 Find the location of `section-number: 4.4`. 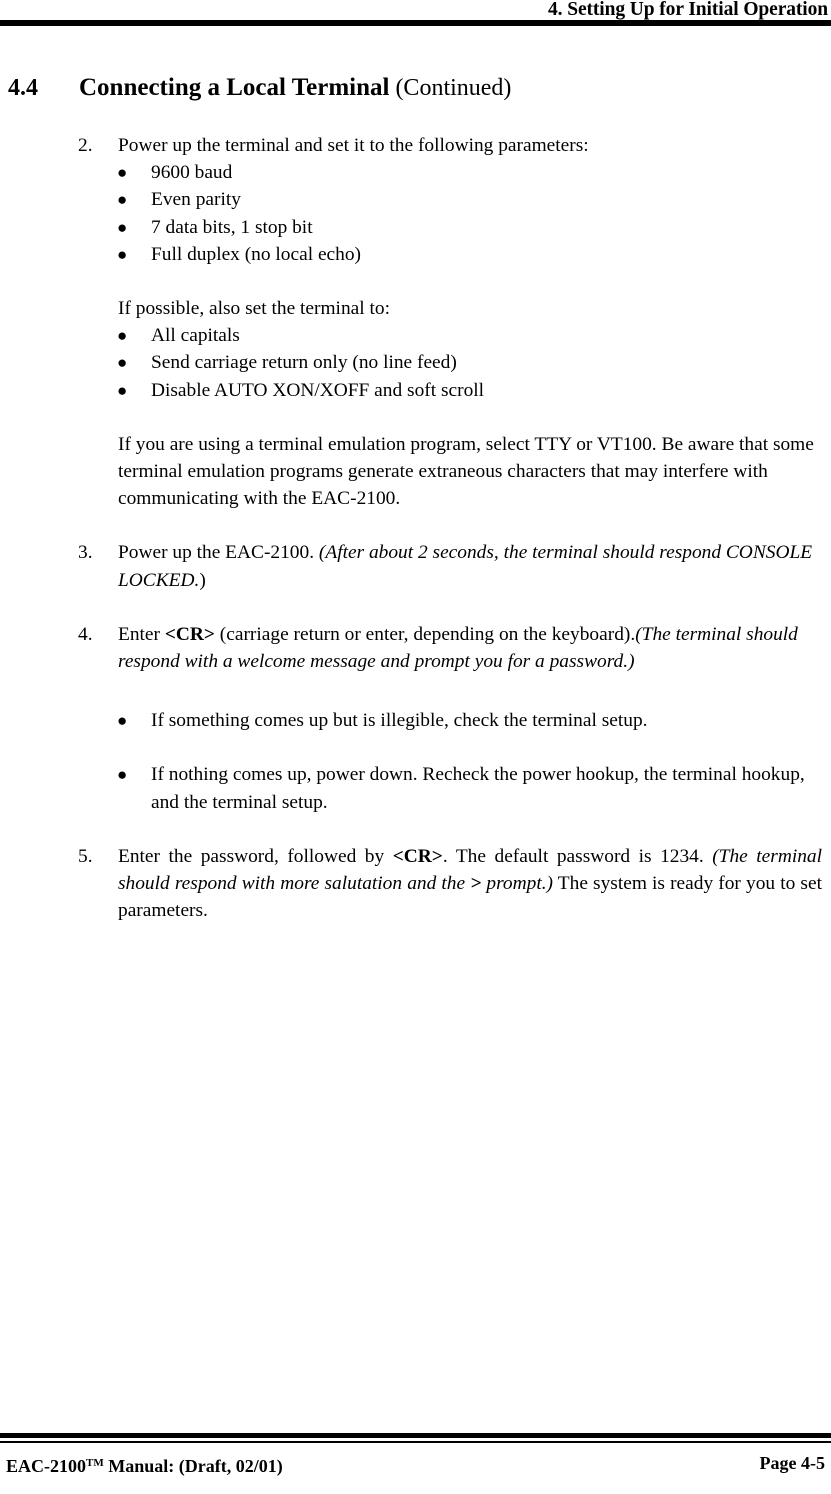

section-number: 4.4 is located at coordinates (23, 88).